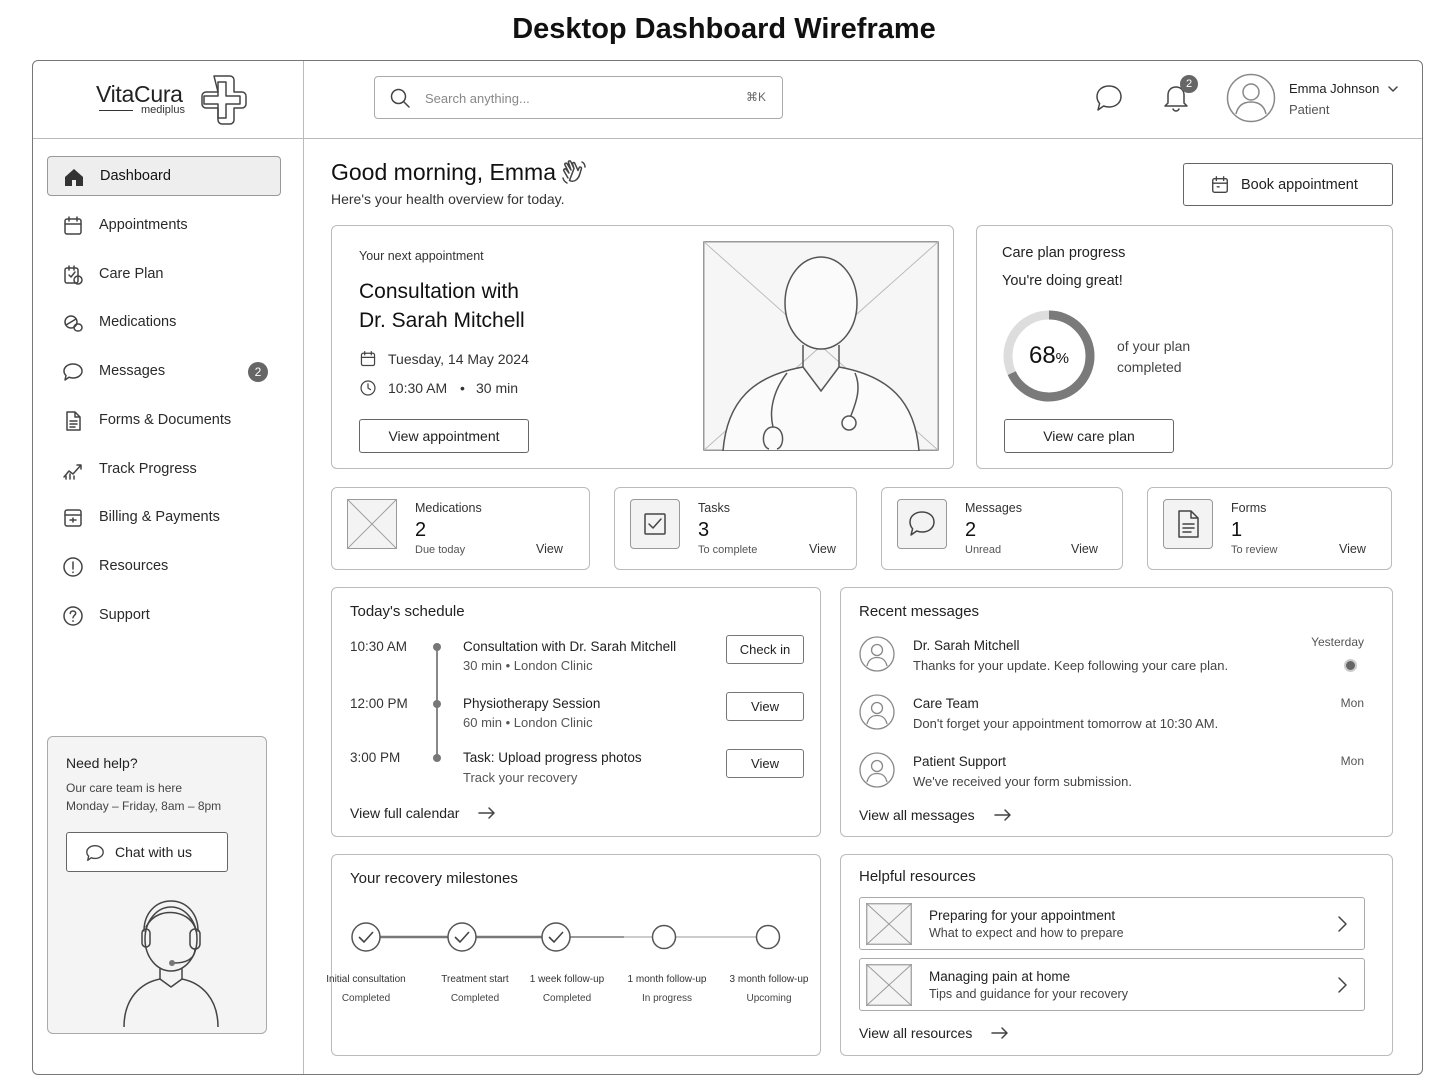 The height and width of the screenshot is (1086, 1448). I want to click on chat-bubble-icon, so click(1109, 98).